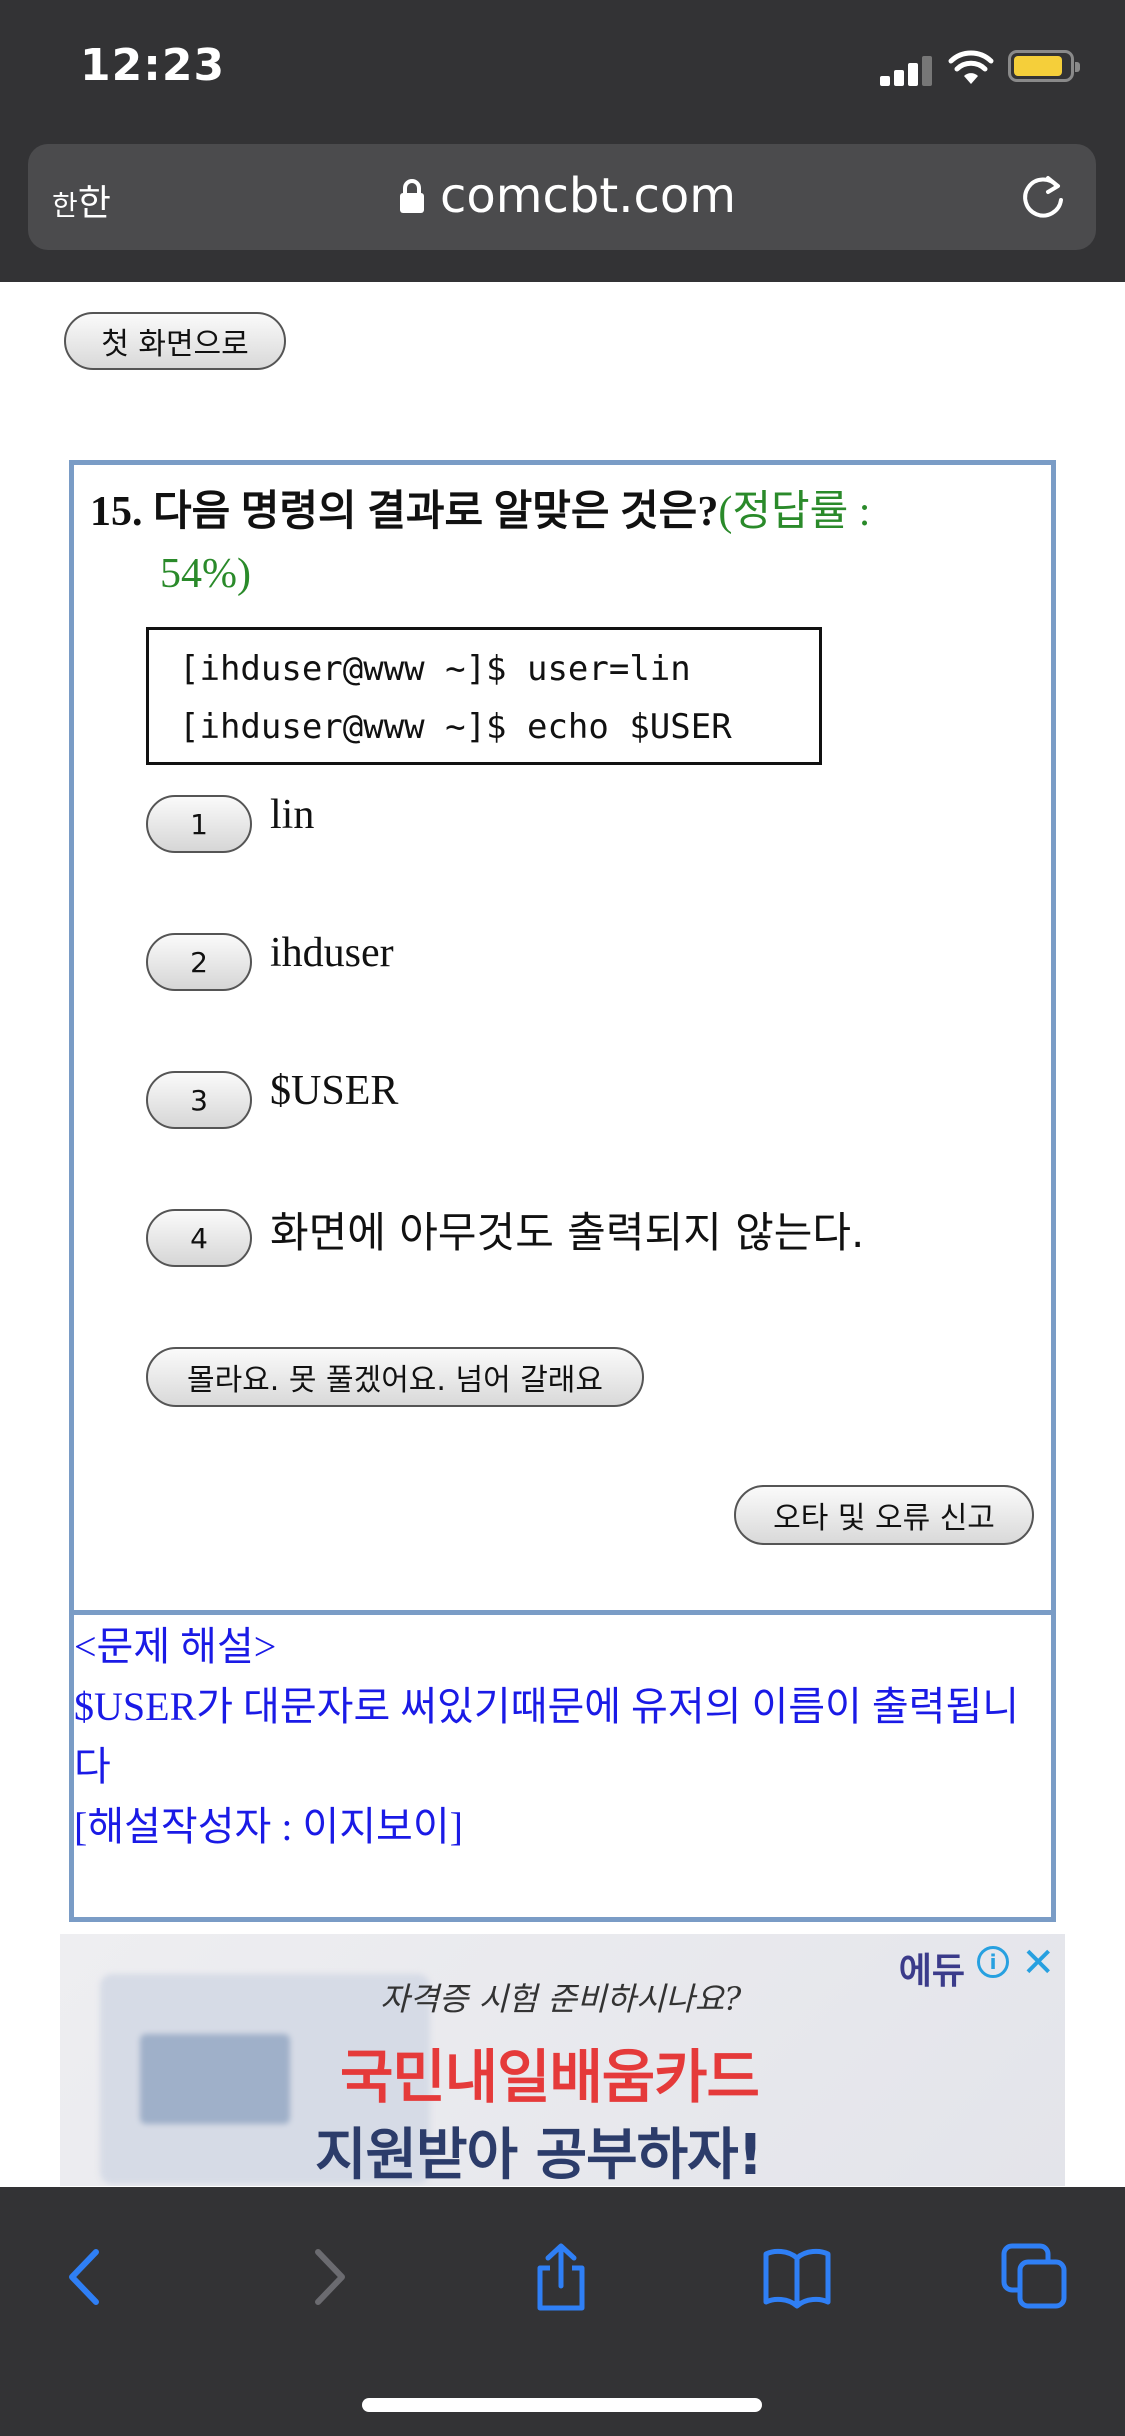  Describe the element at coordinates (588, 196) in the screenshot. I see `url-domain: comcbt.com` at that location.